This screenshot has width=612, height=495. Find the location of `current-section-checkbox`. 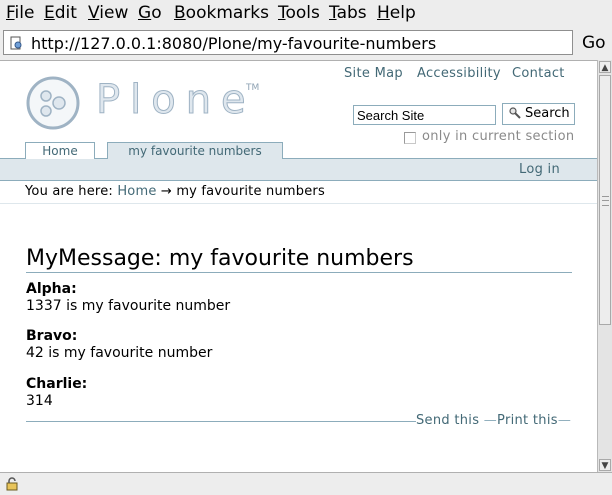

current-section-checkbox is located at coordinates (410, 138).